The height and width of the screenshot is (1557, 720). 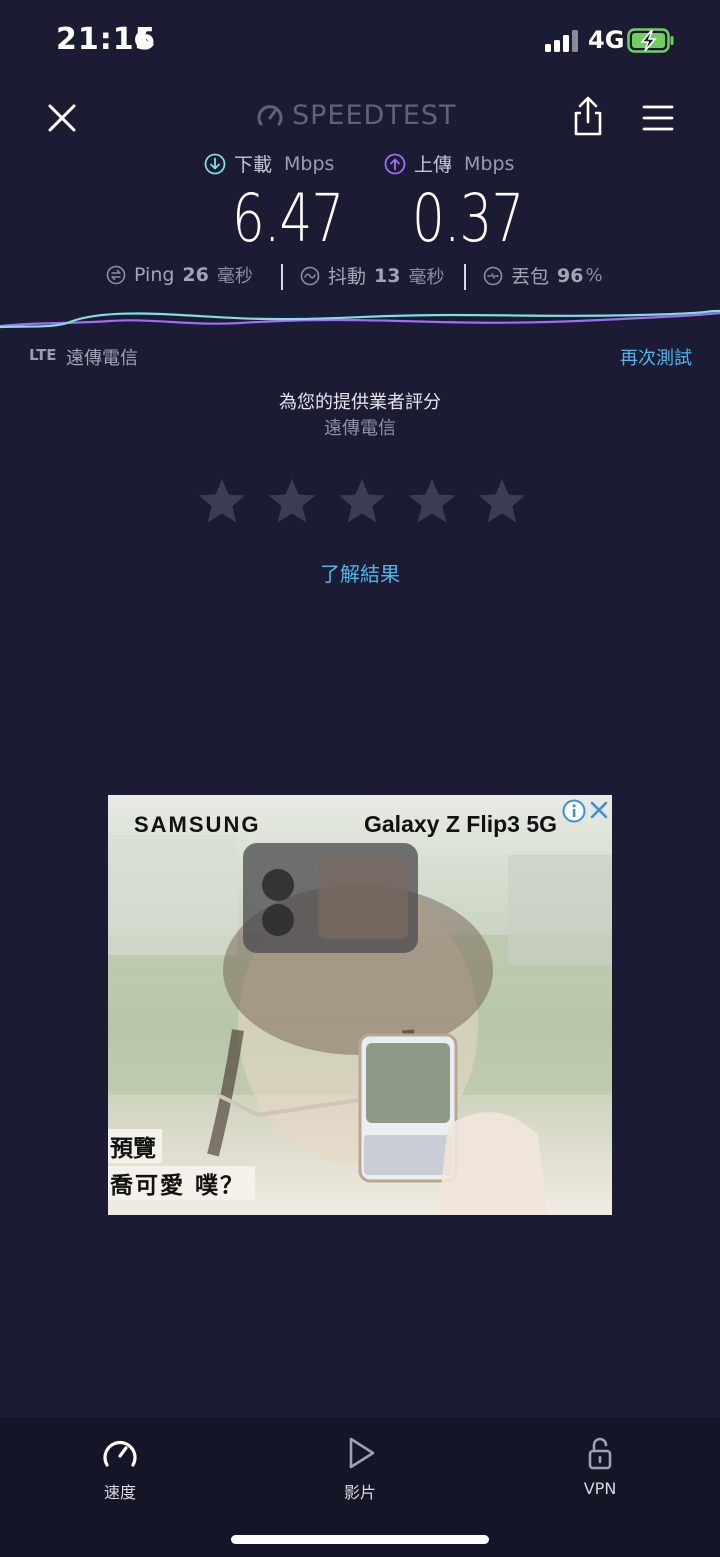 What do you see at coordinates (426, 277) in the screenshot?
I see `jitter-unit: 毫秒` at bounding box center [426, 277].